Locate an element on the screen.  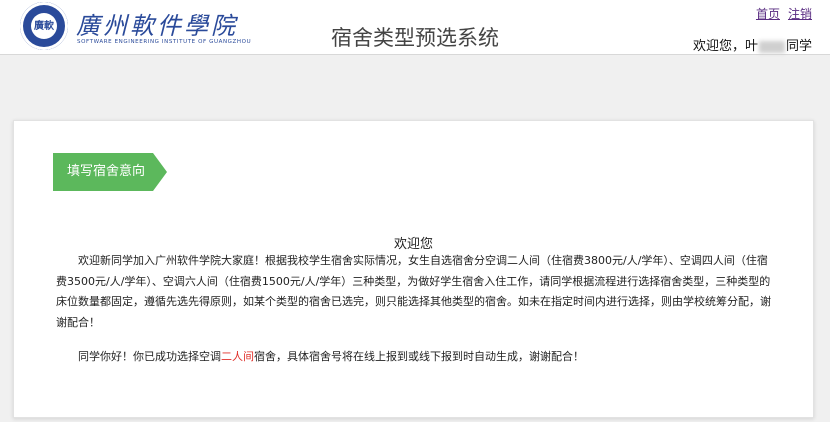
logout-link: 注销 is located at coordinates (800, 14).